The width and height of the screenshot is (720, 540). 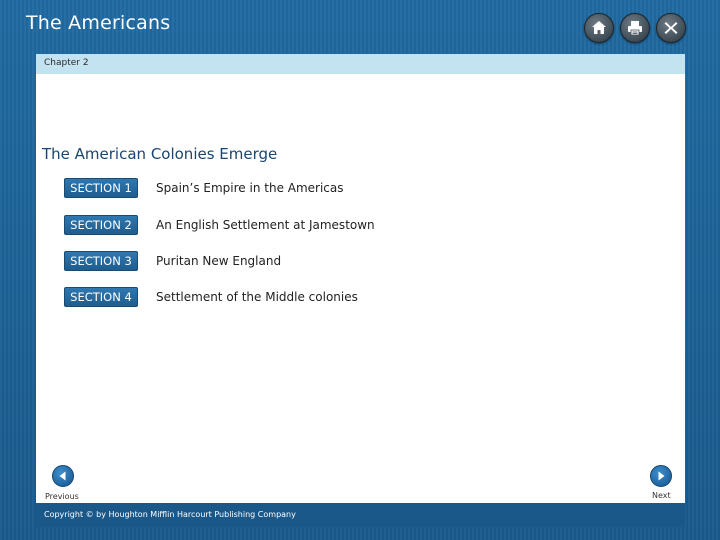 What do you see at coordinates (98, 23) in the screenshot?
I see `app-title: The Americans` at bounding box center [98, 23].